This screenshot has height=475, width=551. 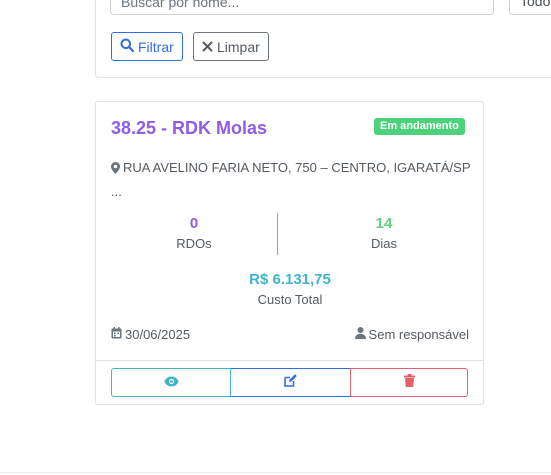 What do you see at coordinates (302, 7) in the screenshot?
I see `search-input` at bounding box center [302, 7].